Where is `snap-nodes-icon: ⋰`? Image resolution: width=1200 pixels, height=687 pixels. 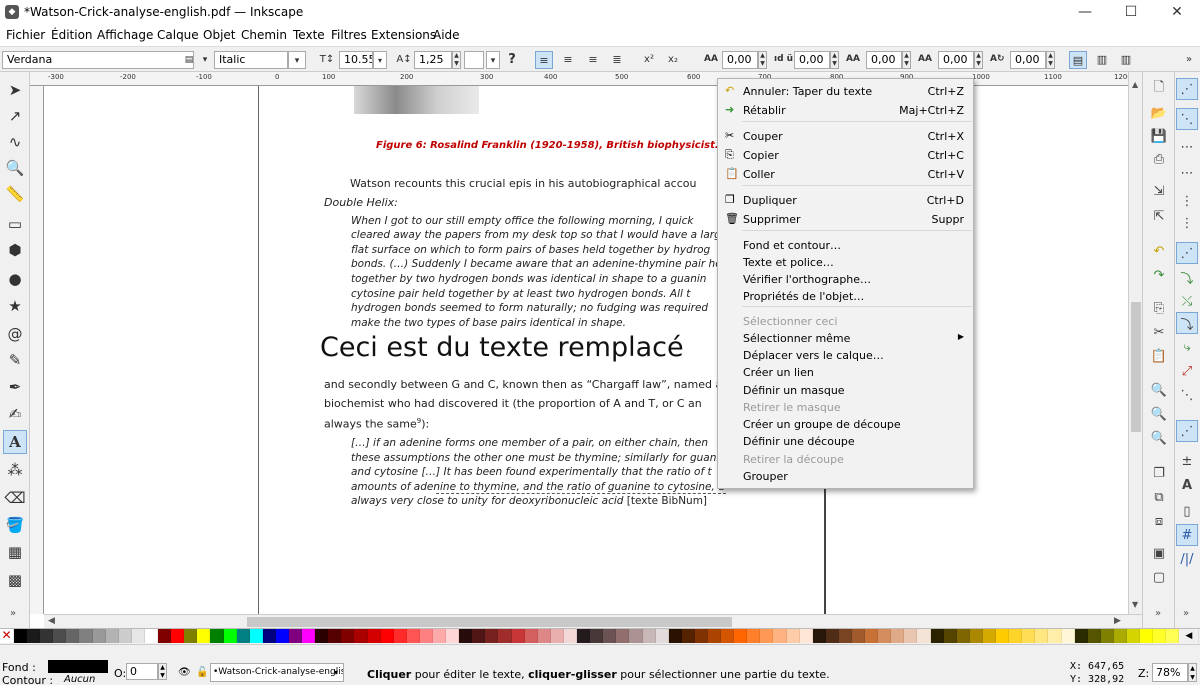
snap-nodes-icon: ⋰ is located at coordinates (1187, 253).